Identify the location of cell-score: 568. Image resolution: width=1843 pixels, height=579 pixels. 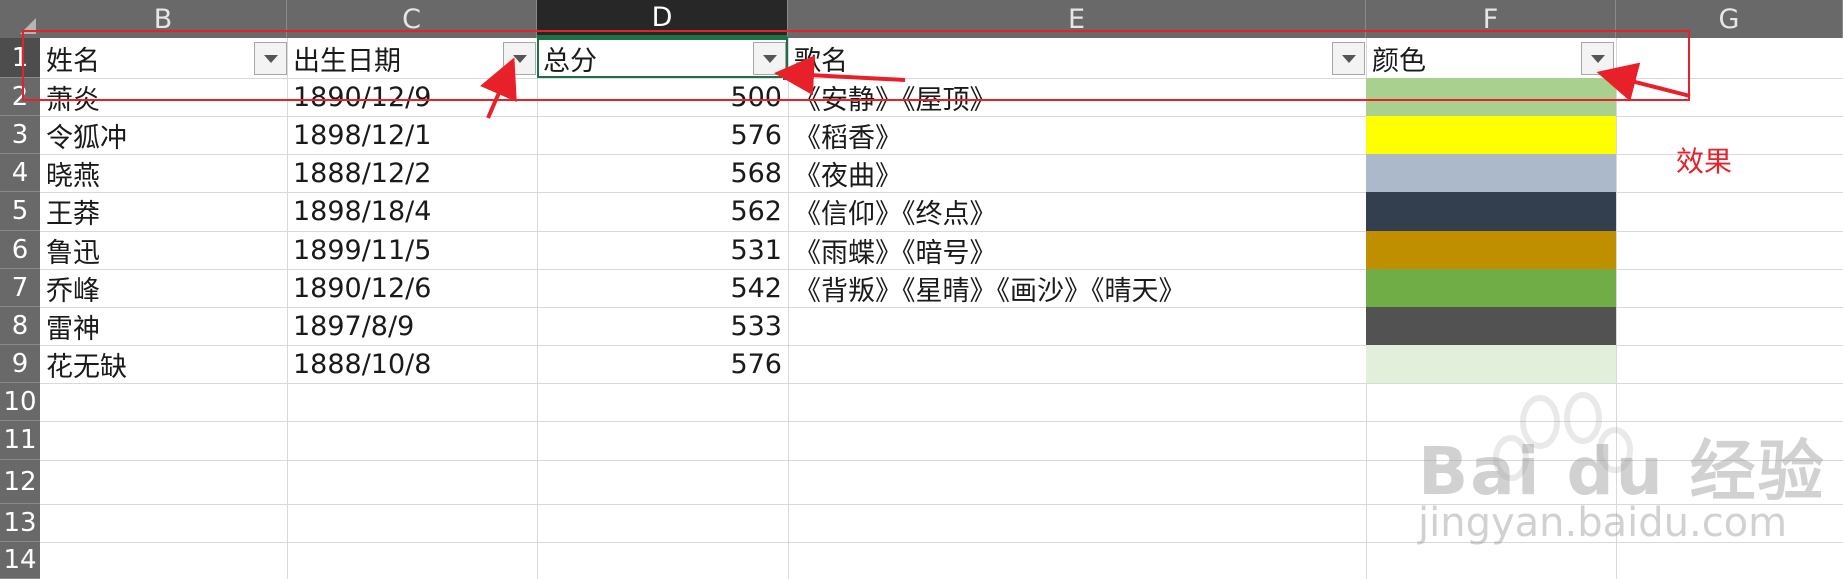
(662, 173).